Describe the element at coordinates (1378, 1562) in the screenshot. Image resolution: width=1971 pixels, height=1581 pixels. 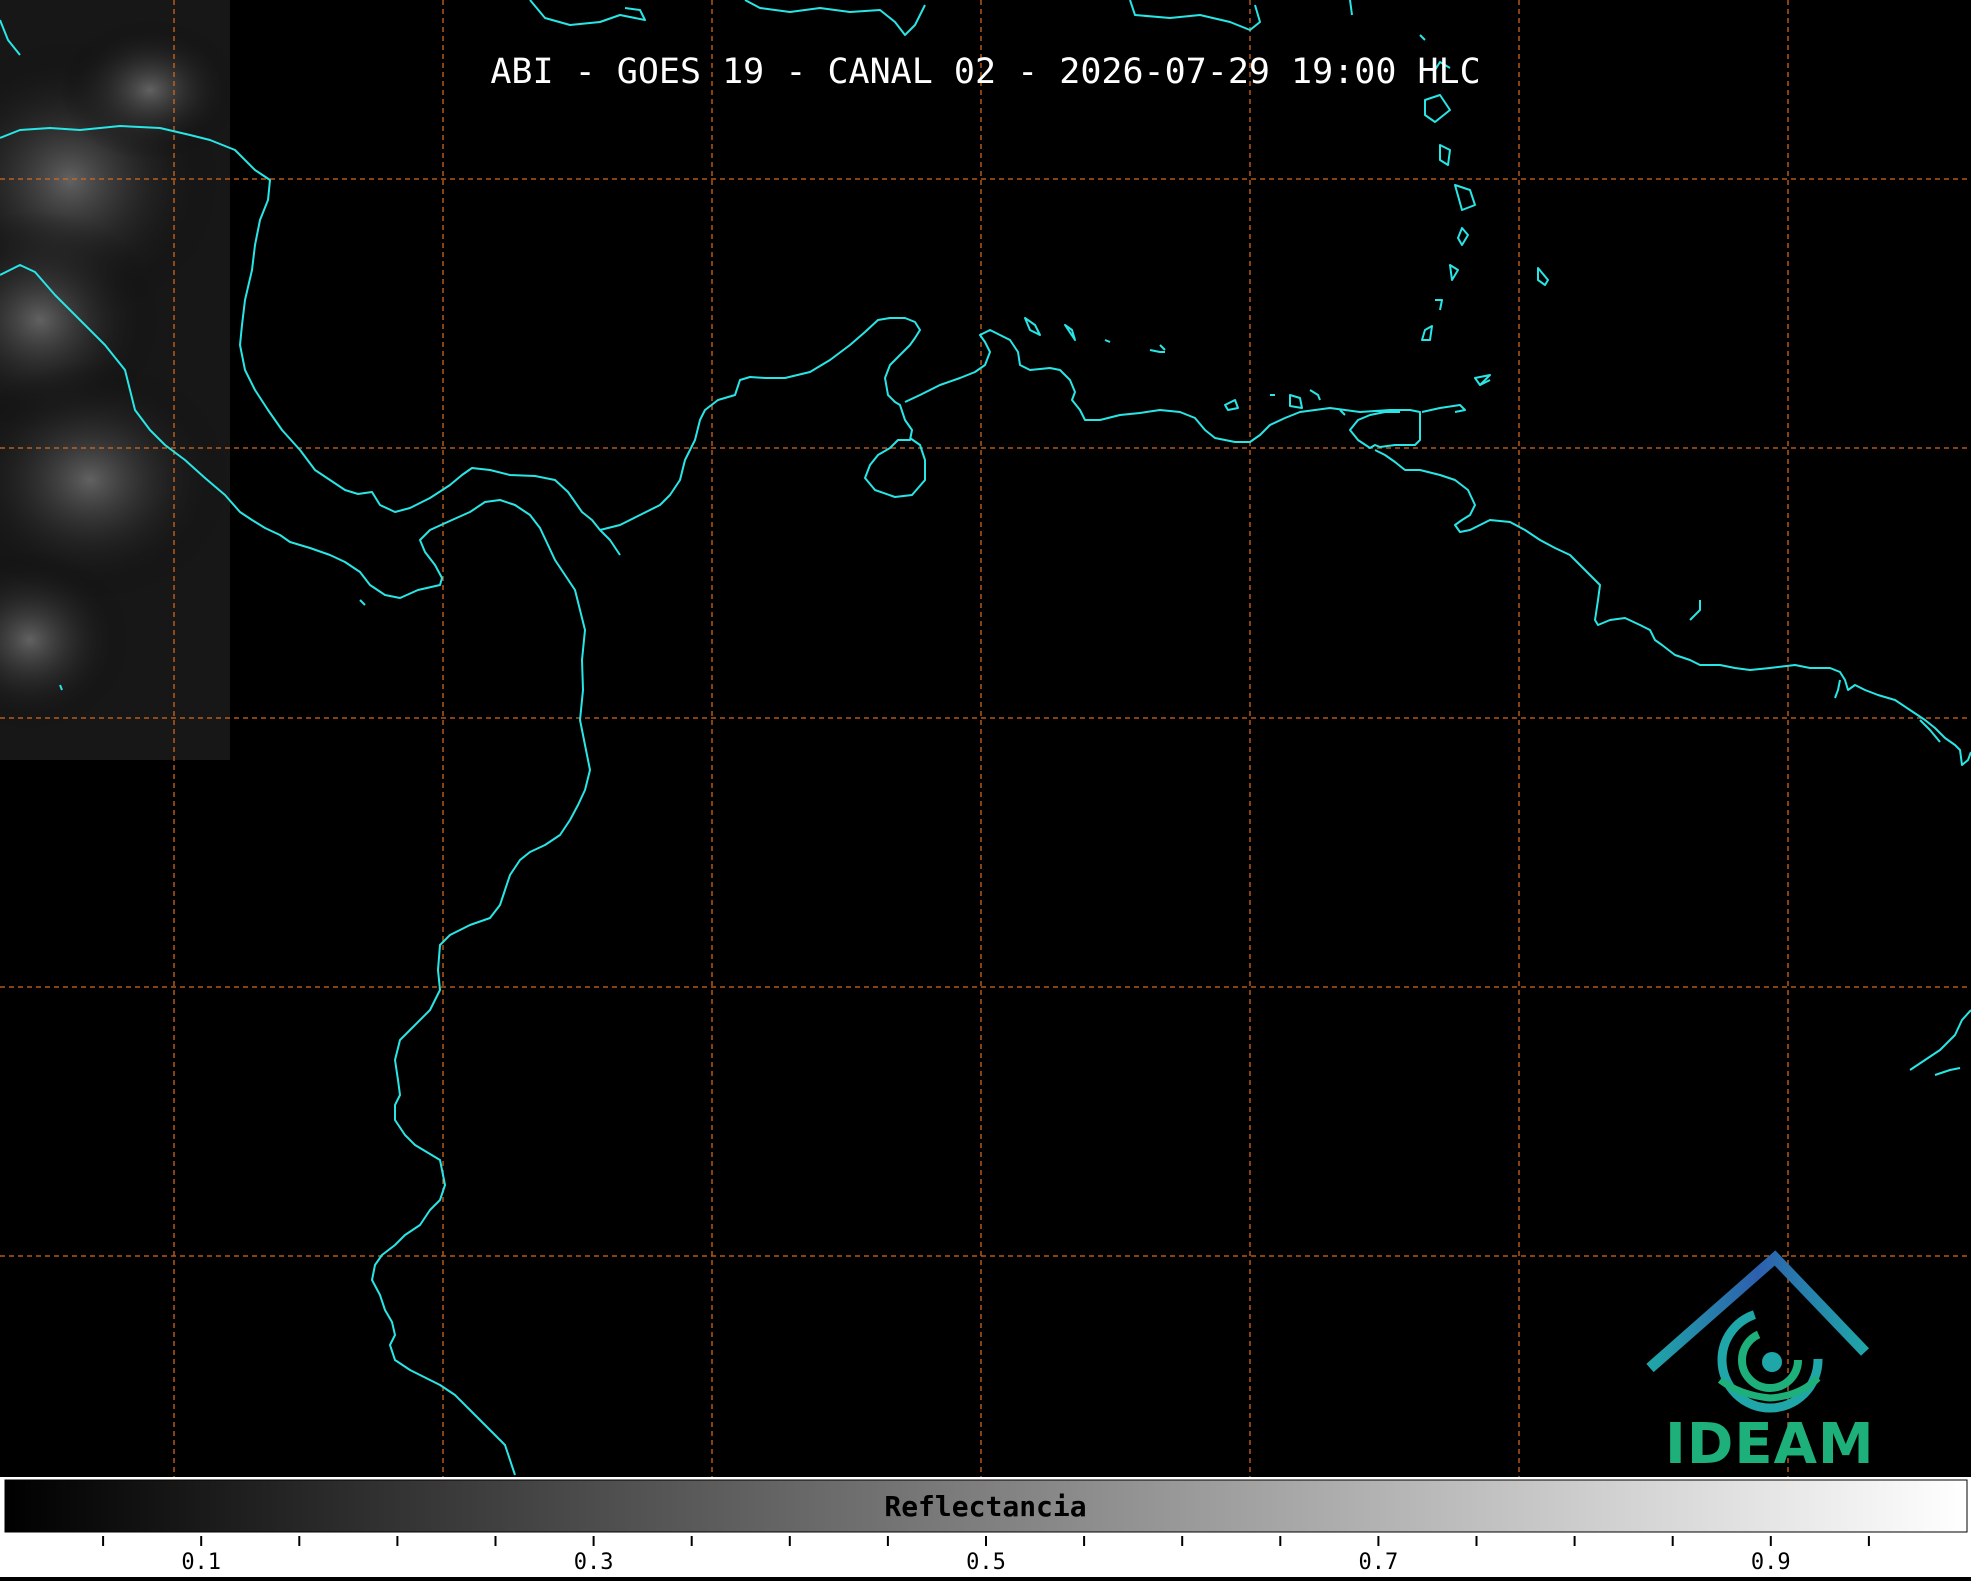
I see `colorbar-tick-label: 0.7` at that location.